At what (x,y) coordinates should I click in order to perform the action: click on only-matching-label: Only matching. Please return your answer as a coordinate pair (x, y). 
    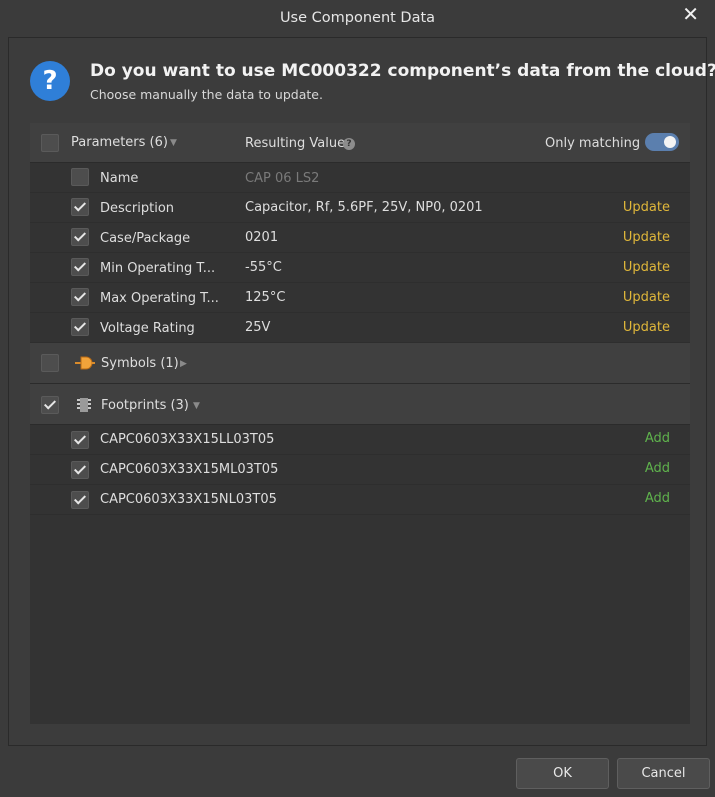
    Looking at the image, I should click on (593, 143).